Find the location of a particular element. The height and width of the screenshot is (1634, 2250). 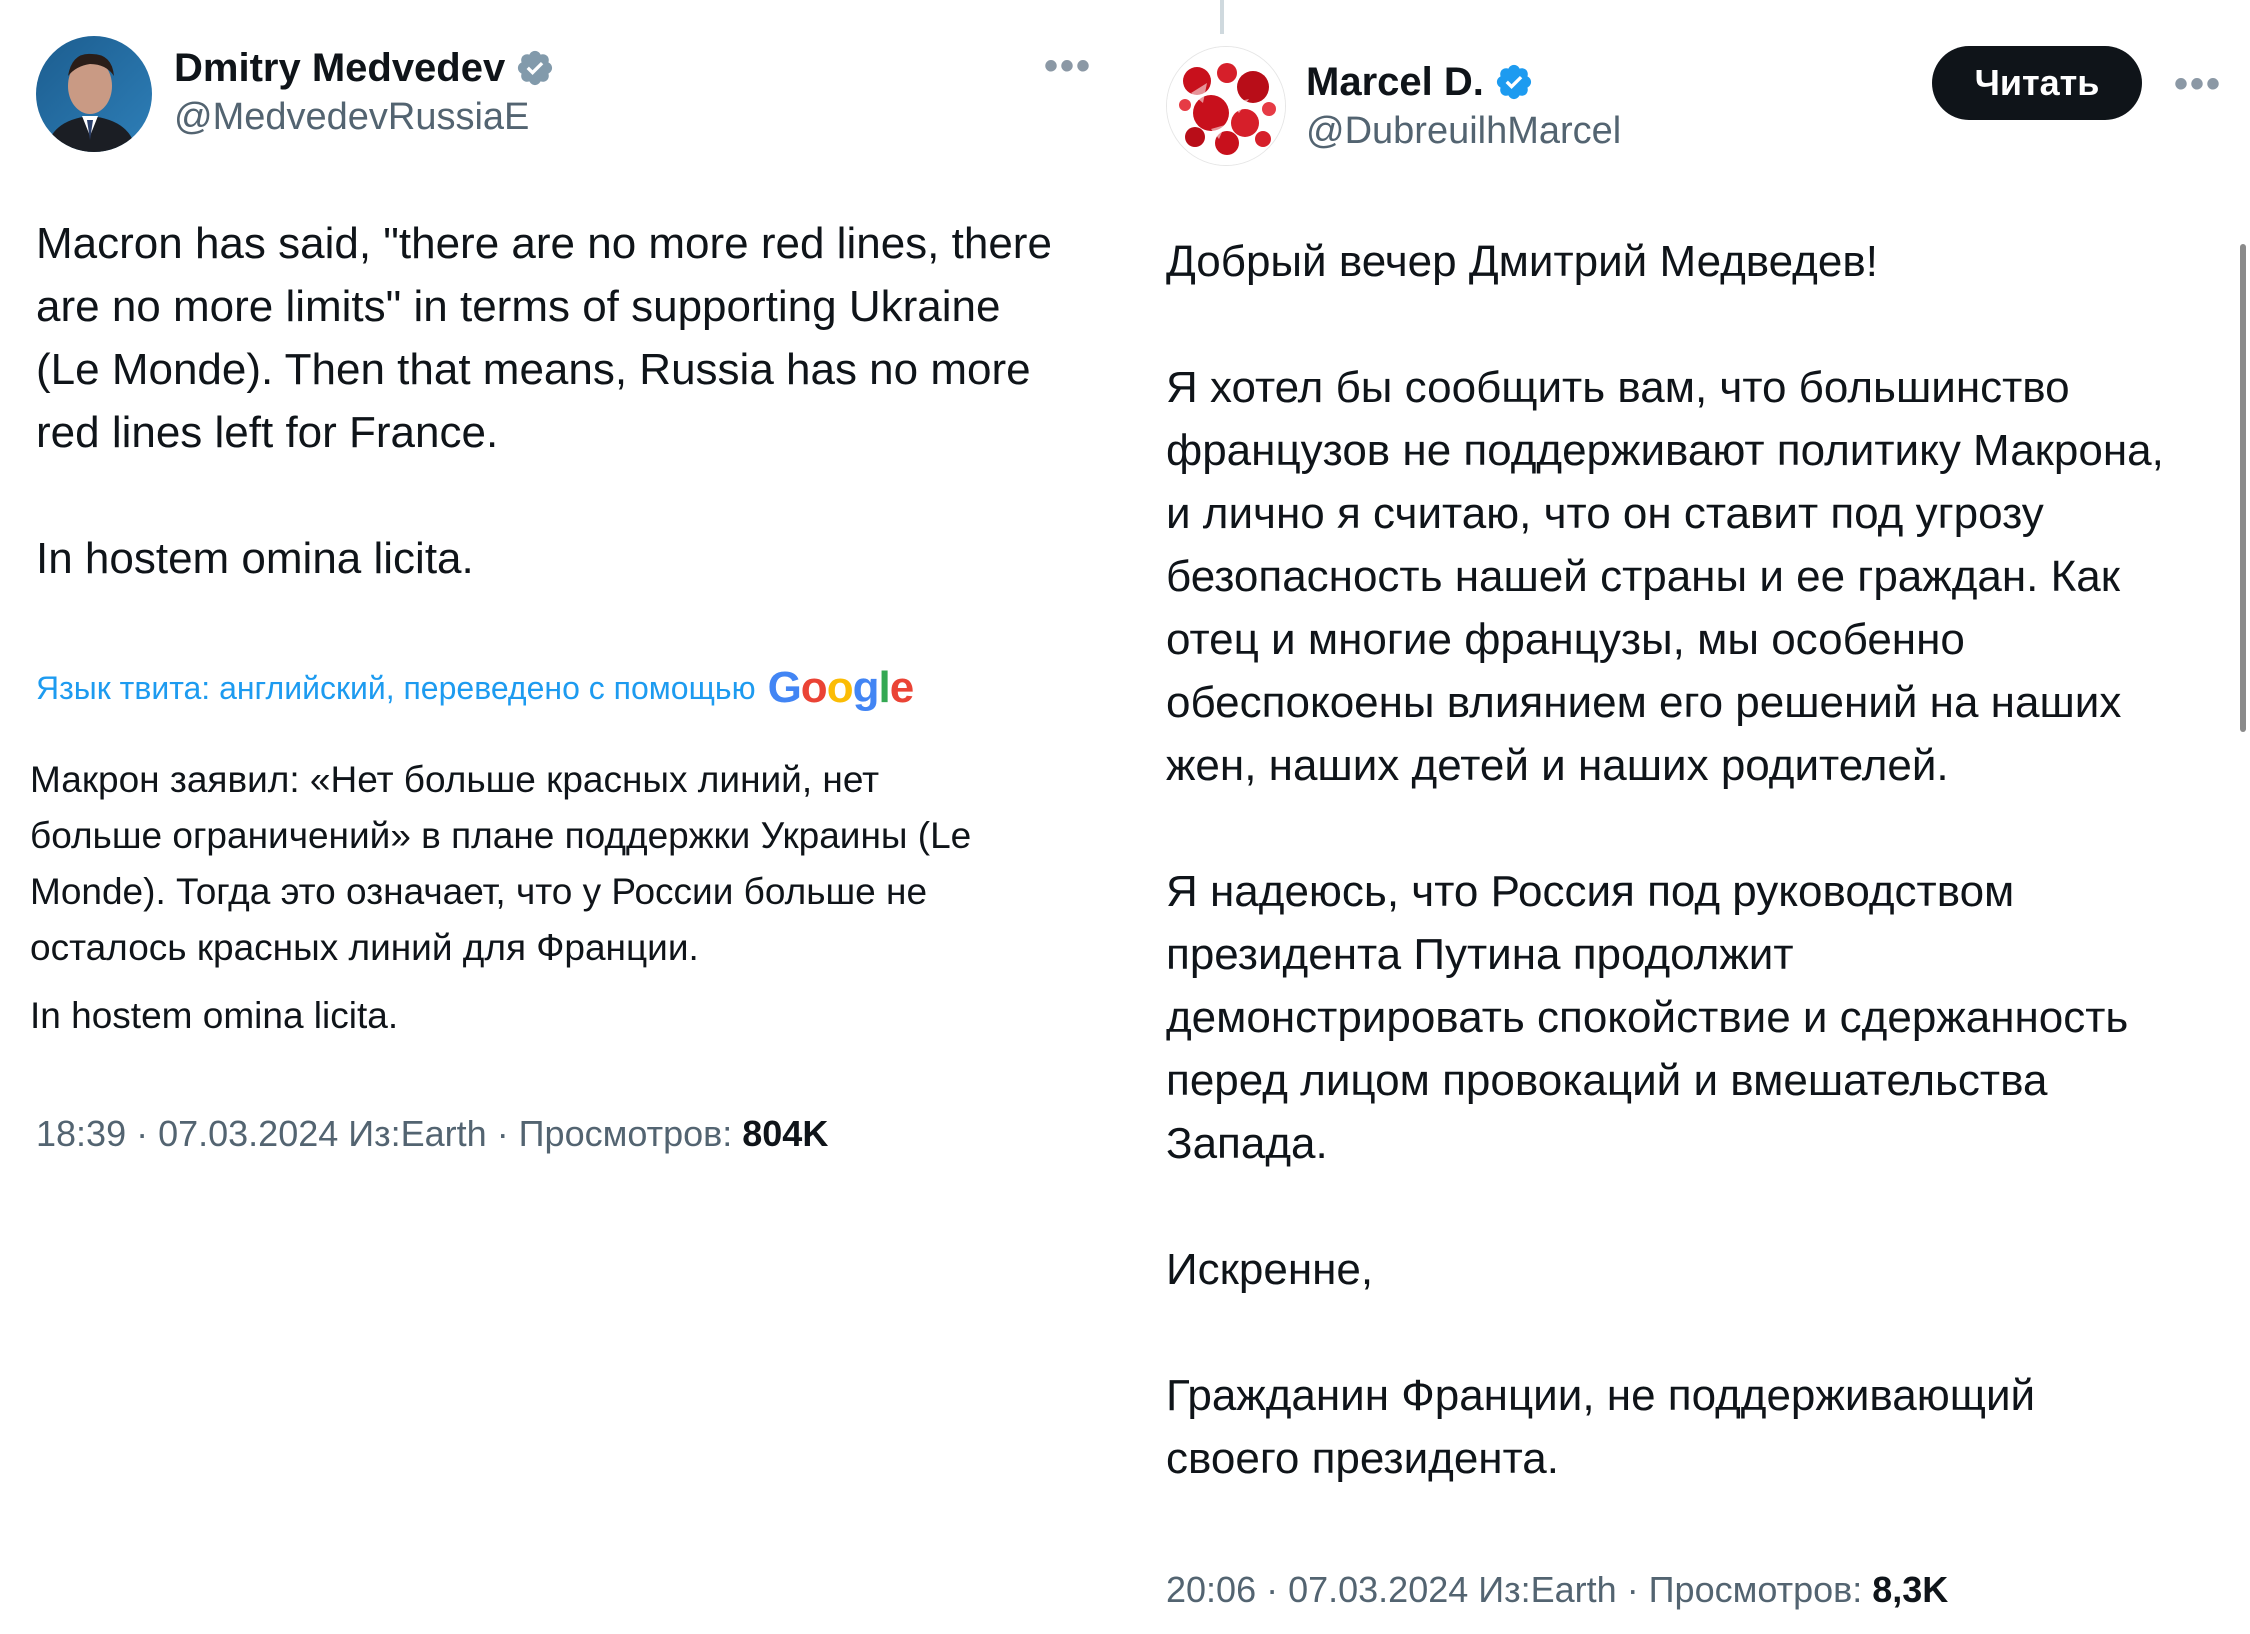

author-handle: @MedvedevRussiaE is located at coordinates (351, 117).